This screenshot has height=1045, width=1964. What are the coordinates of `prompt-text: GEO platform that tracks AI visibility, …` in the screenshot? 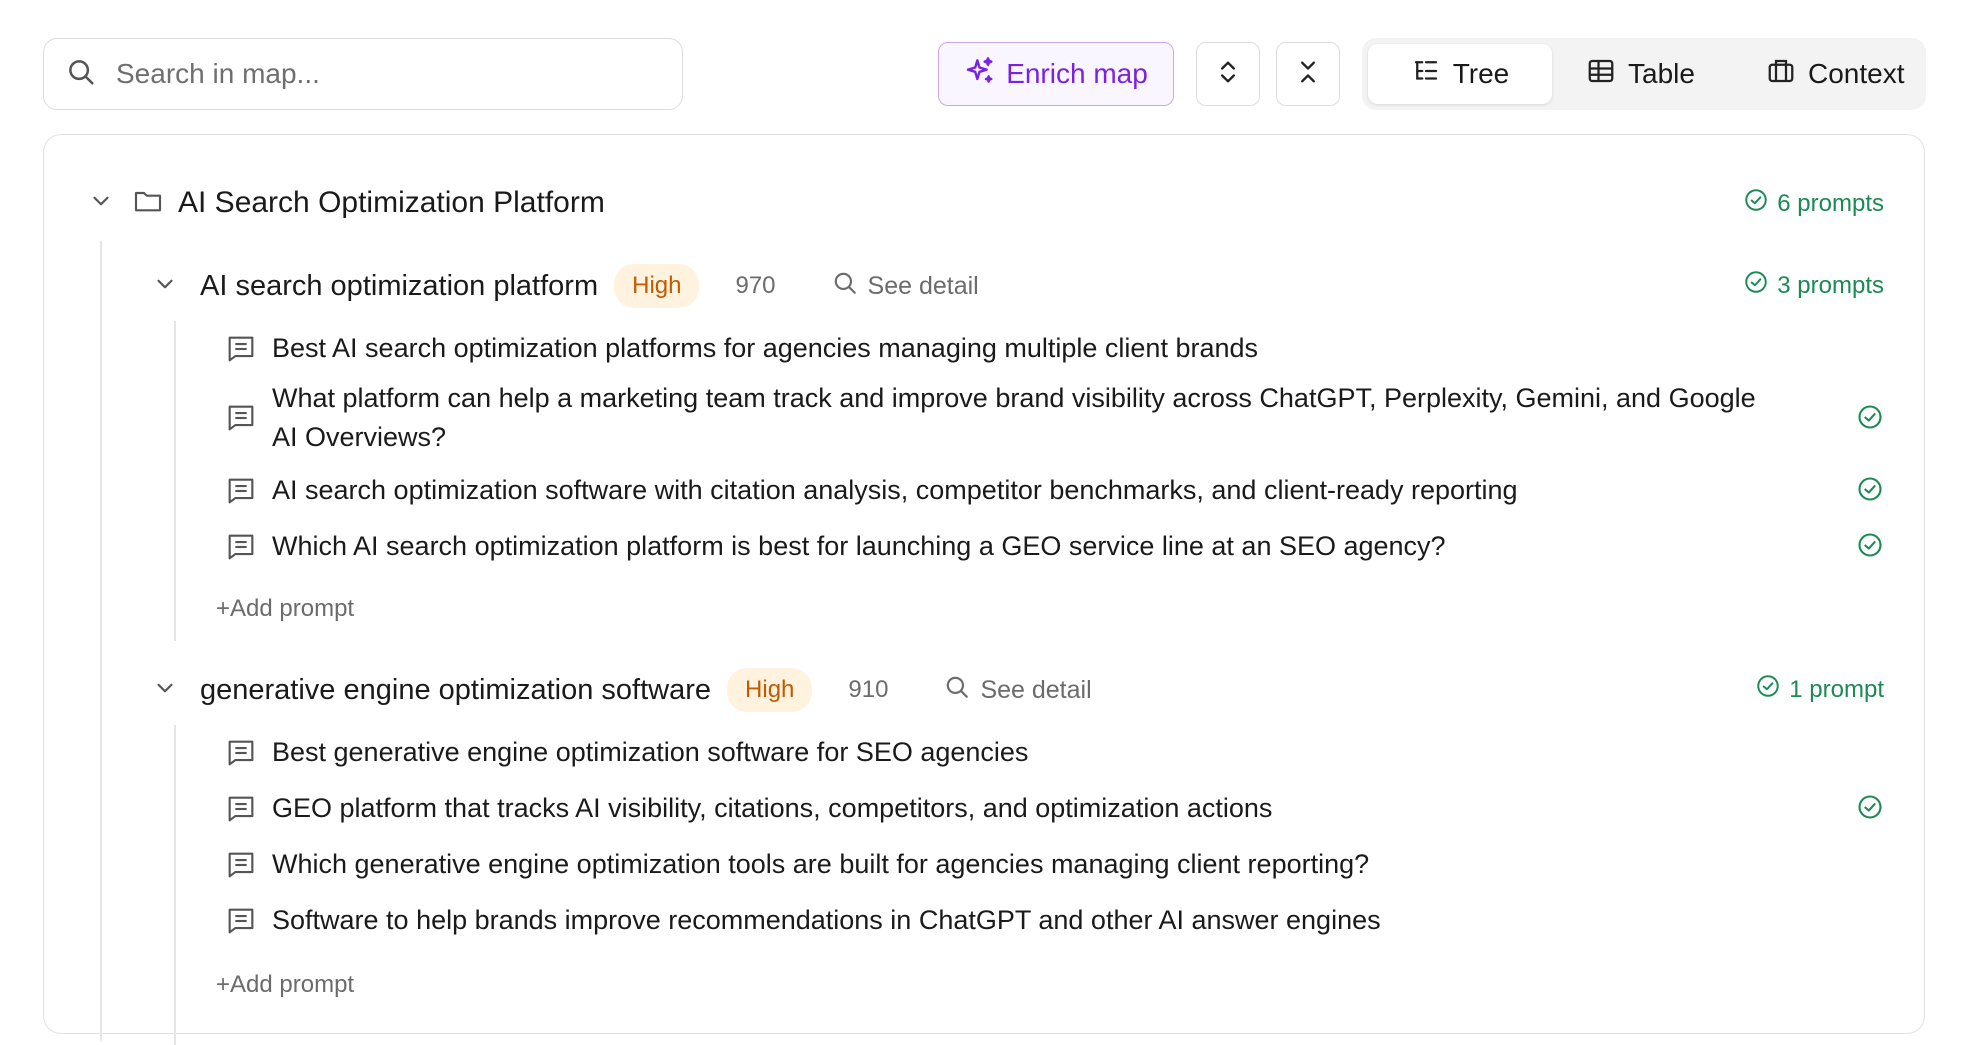 It's located at (772, 808).